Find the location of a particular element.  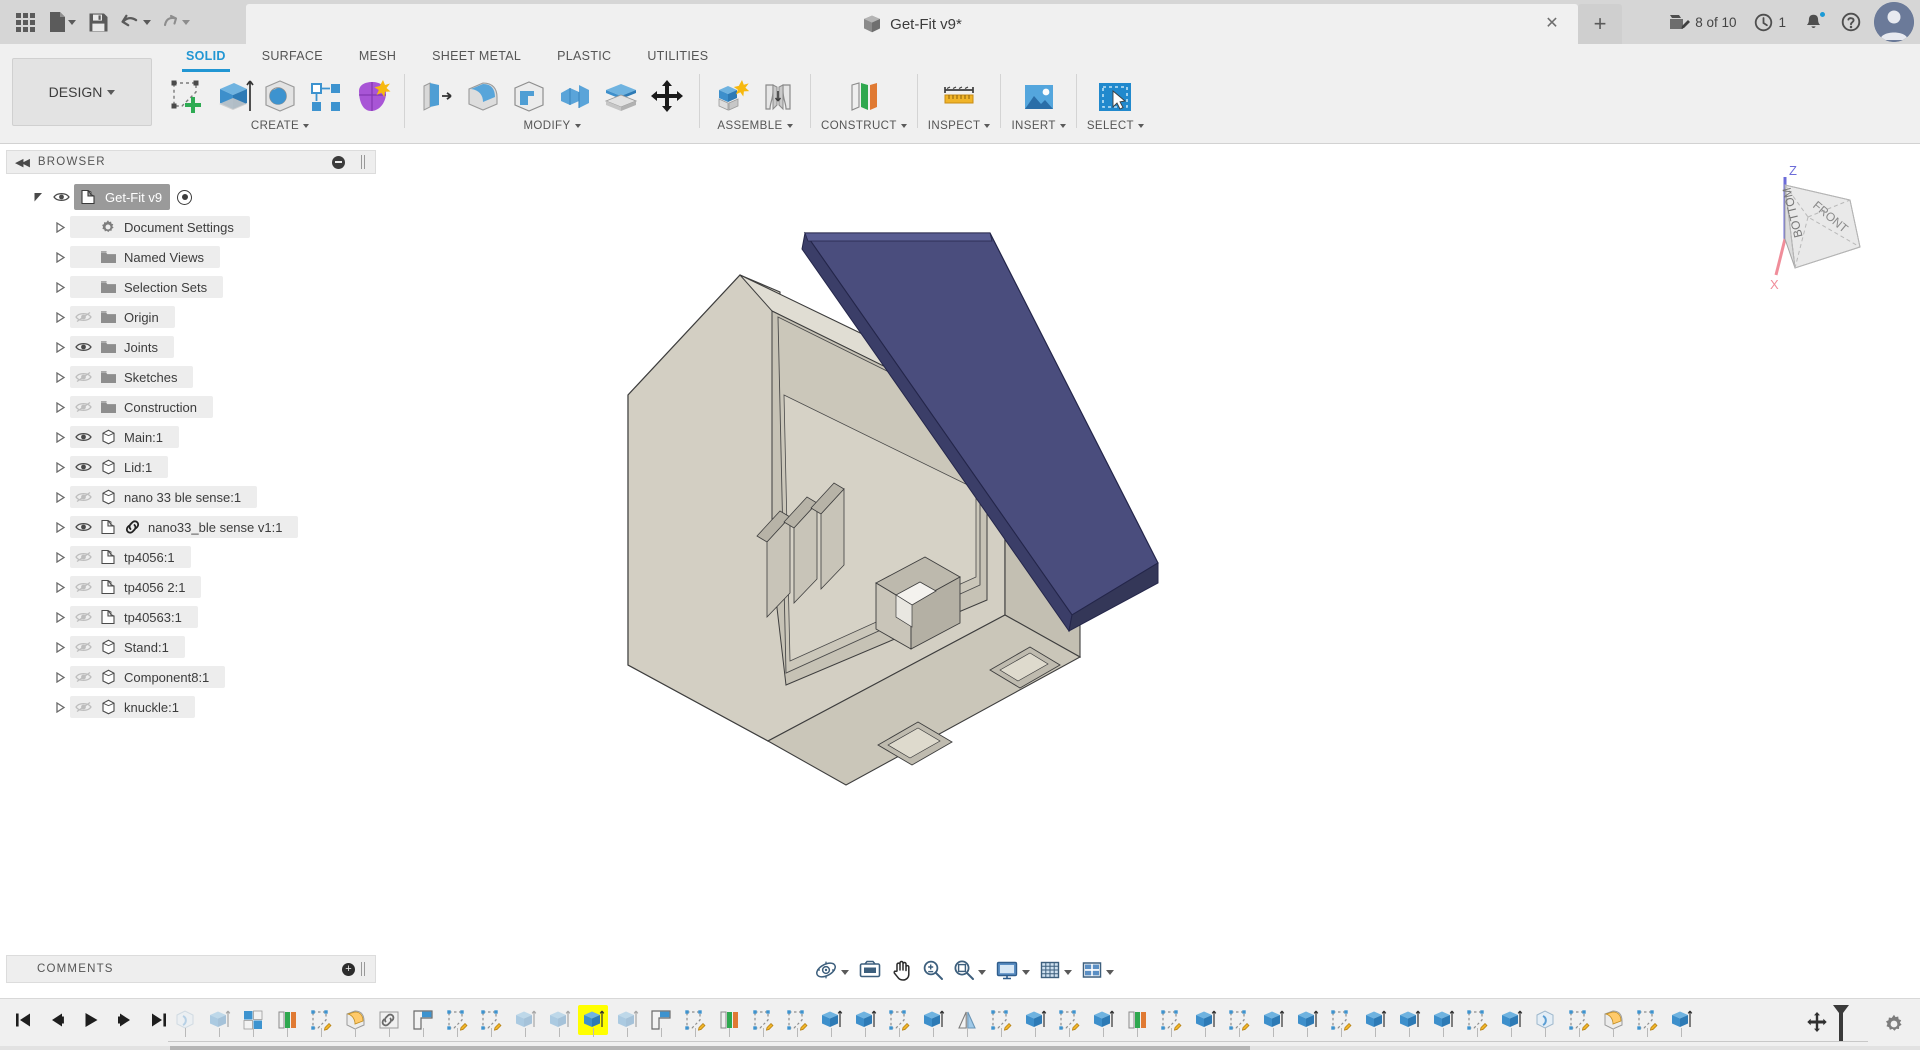

browser-node-main-1: Main:1 is located at coordinates (191, 437).